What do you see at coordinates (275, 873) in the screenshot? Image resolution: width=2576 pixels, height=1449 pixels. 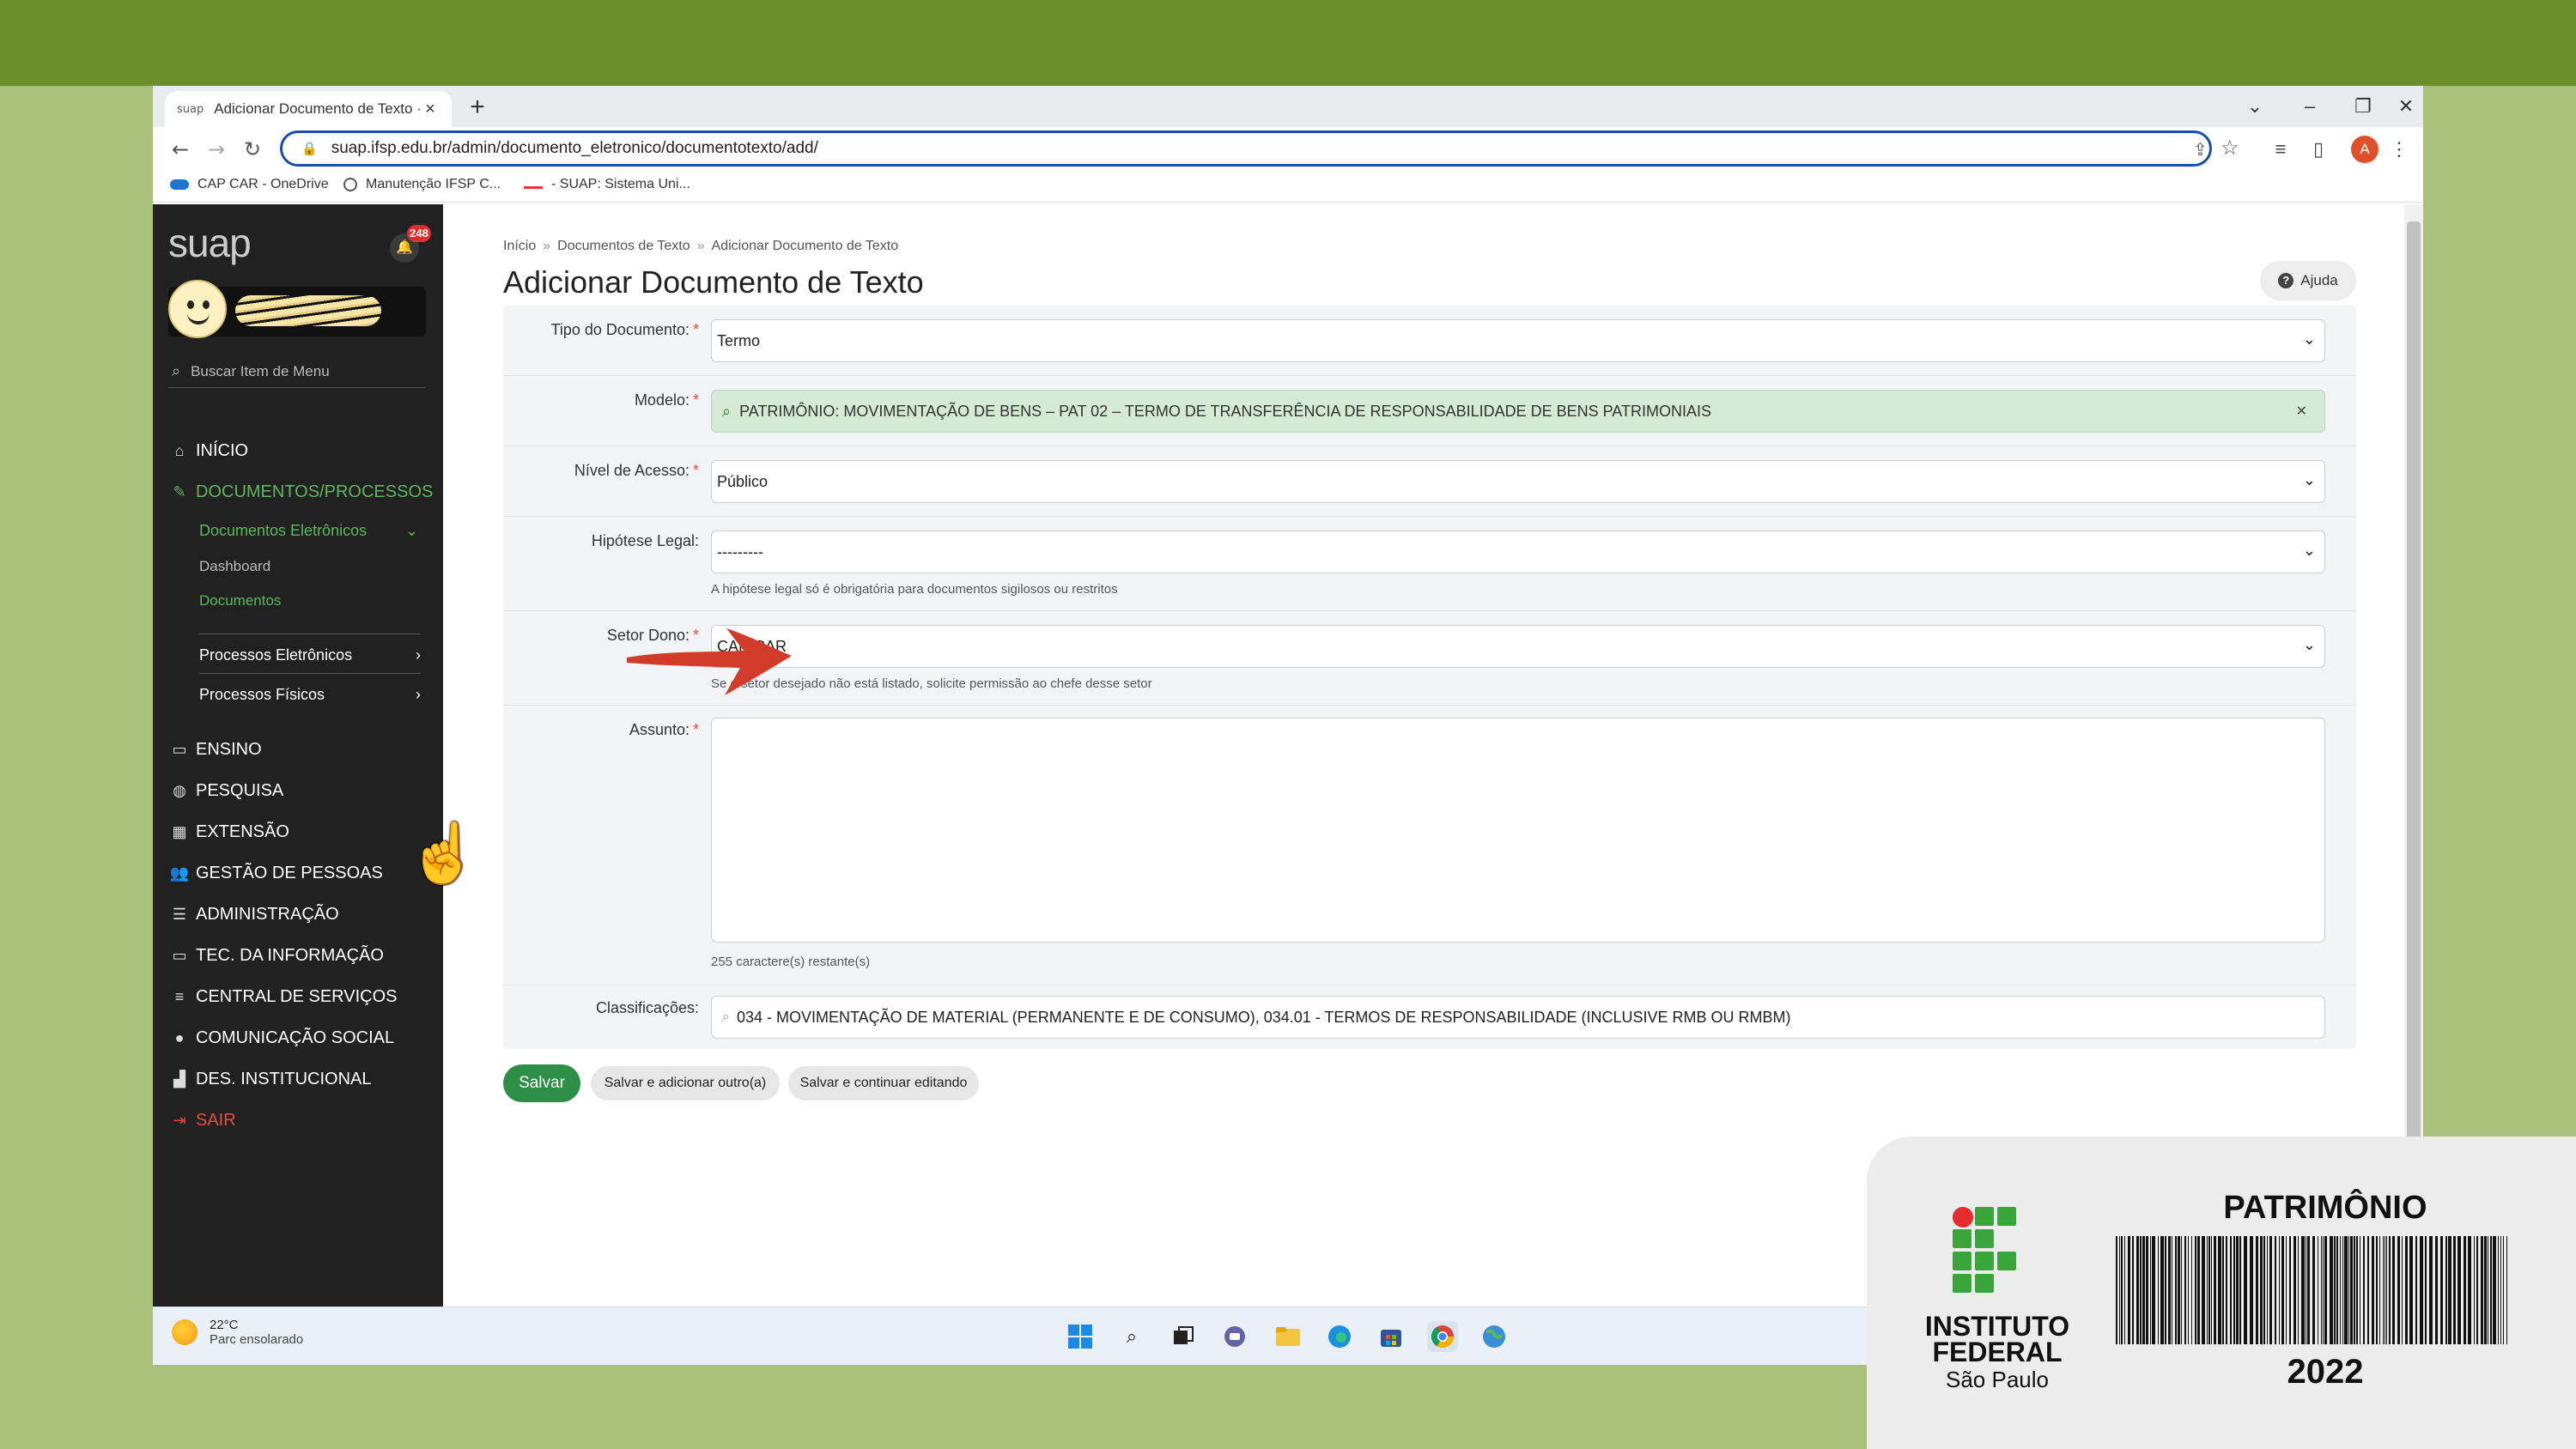 I see `sidebar-item-gestao-pessoas: 👥 GESTÃO DE PESSOAS` at bounding box center [275, 873].